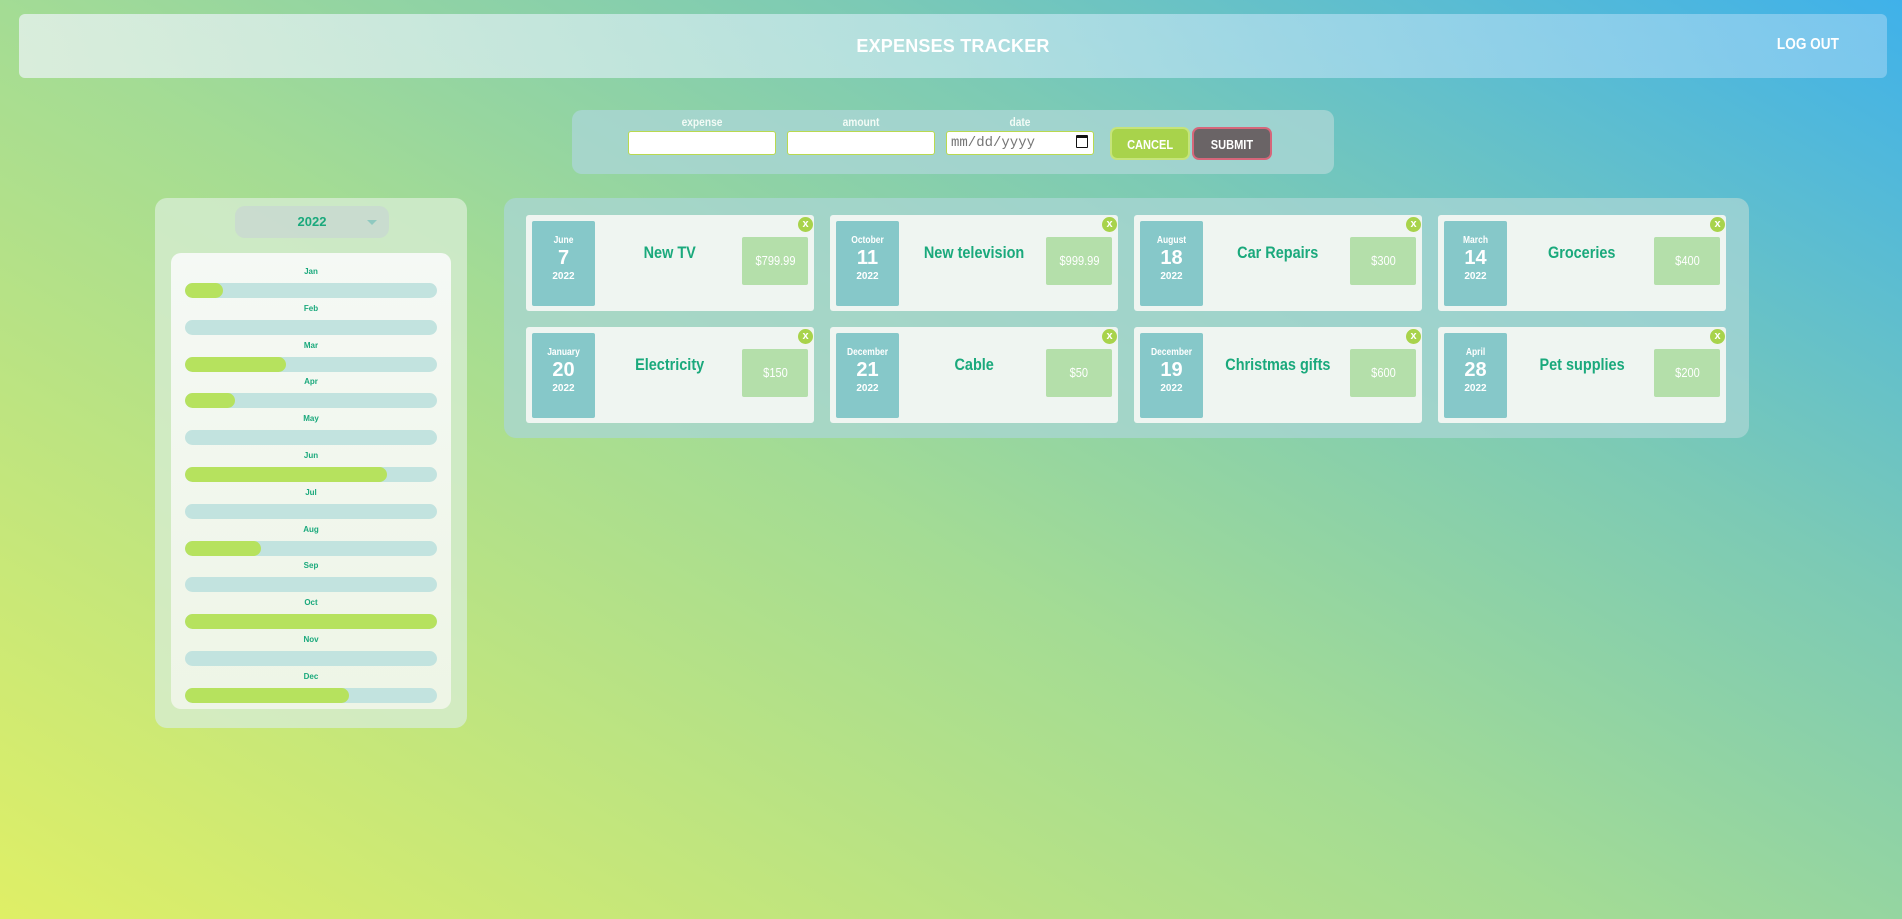 This screenshot has height=919, width=1902. I want to click on expense-card: December 19 2022 Christmas gifts $600 x, so click(1278, 375).